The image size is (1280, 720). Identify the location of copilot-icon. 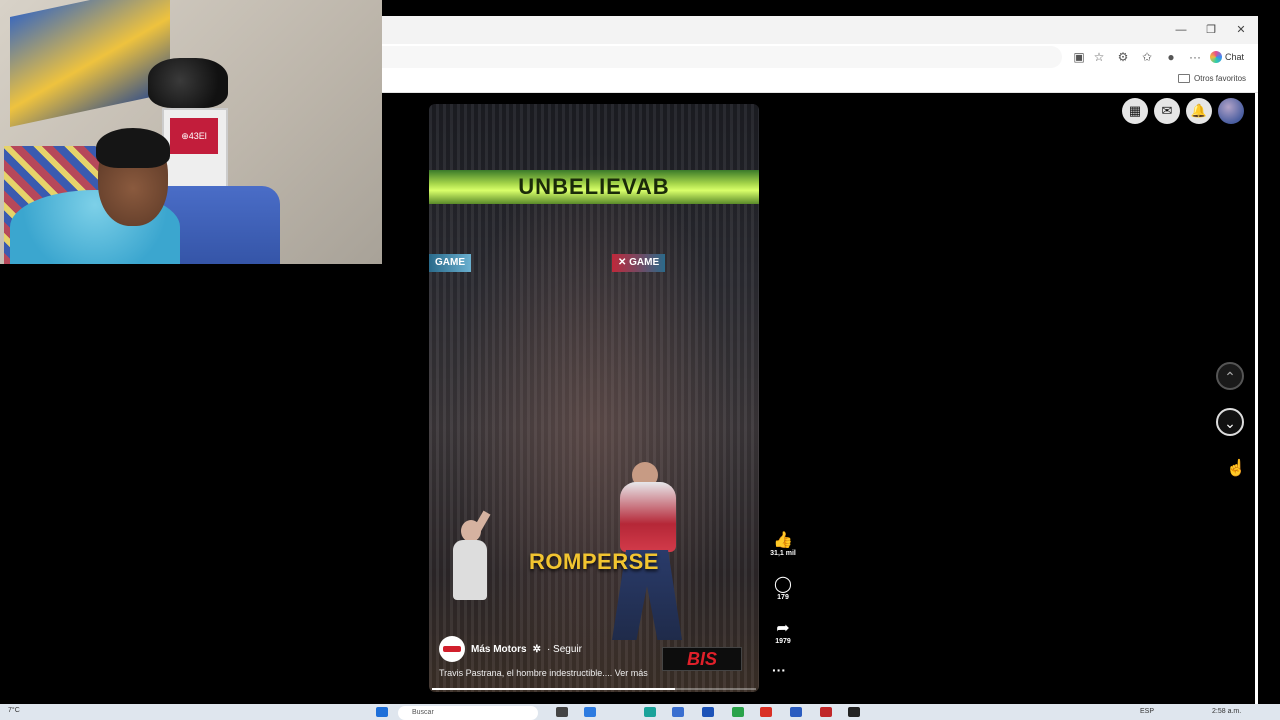
(1216, 57).